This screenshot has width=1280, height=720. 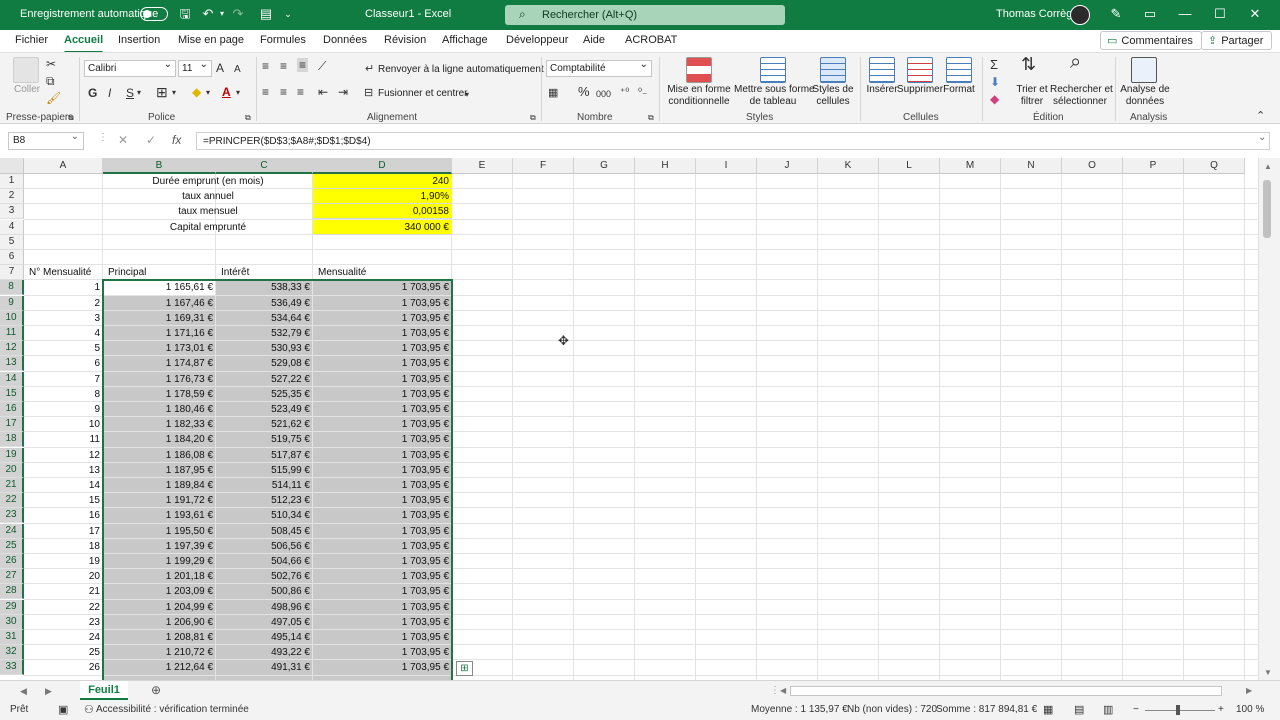 I want to click on column-header-n: N, so click(x=1031, y=166).